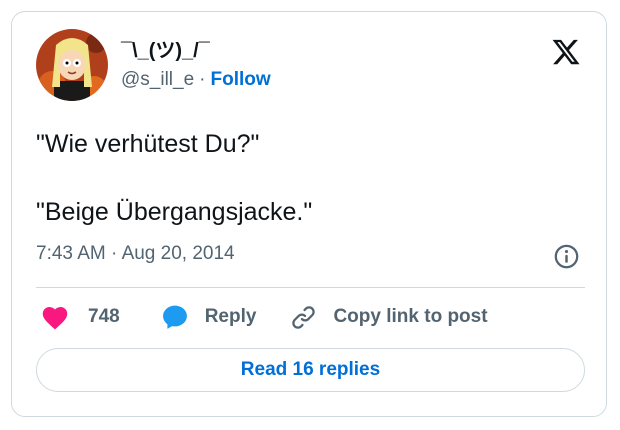  I want to click on author-handle: @s_ill_e, so click(157, 79).